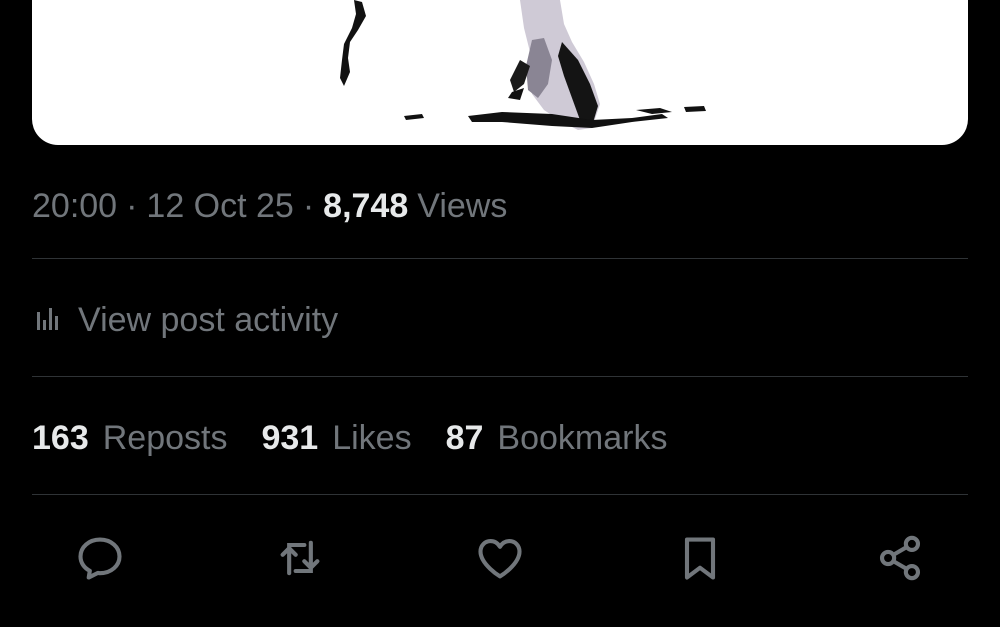 The height and width of the screenshot is (627, 1000). I want to click on engagement-stats: 163 Reposts 931 Likes 87 Bookmarks, so click(366, 438).